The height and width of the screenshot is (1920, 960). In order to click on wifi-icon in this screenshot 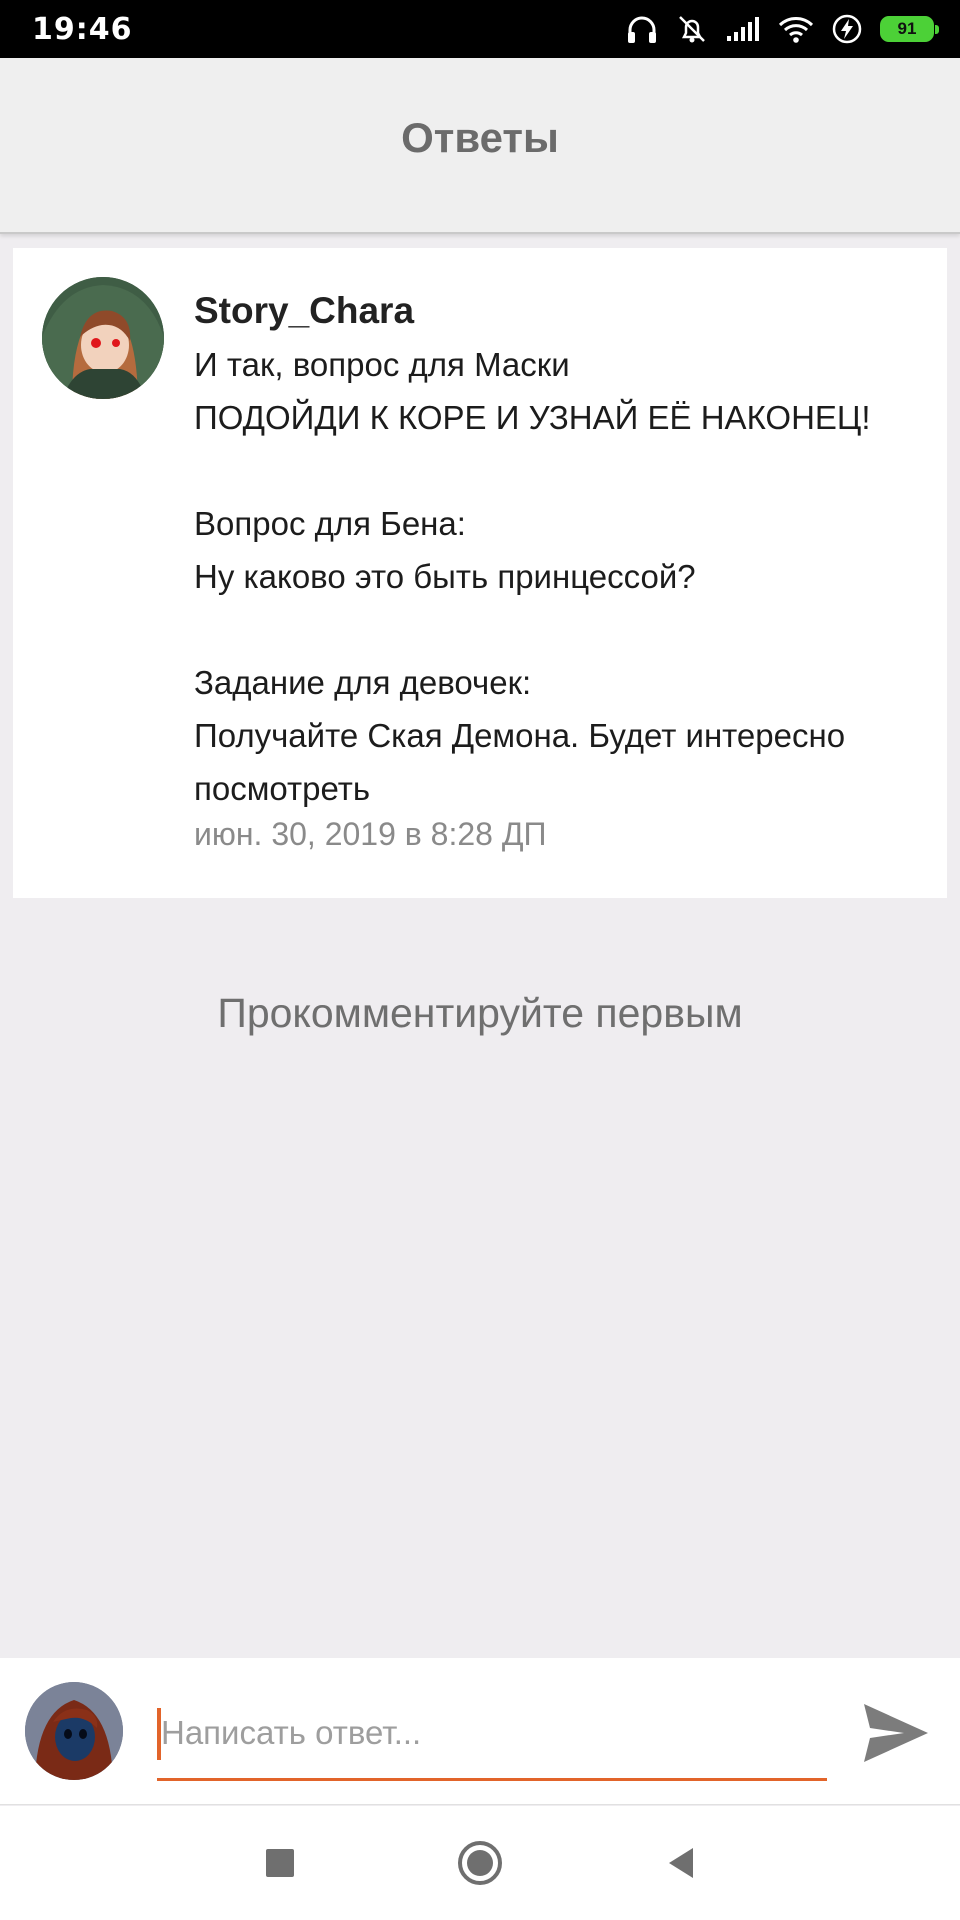, I will do `click(796, 29)`.